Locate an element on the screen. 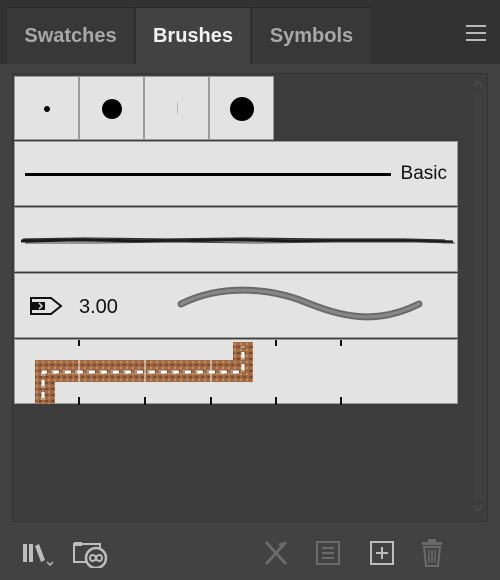 This screenshot has width=500, height=580. brush-row-basic: Basic is located at coordinates (236, 173).